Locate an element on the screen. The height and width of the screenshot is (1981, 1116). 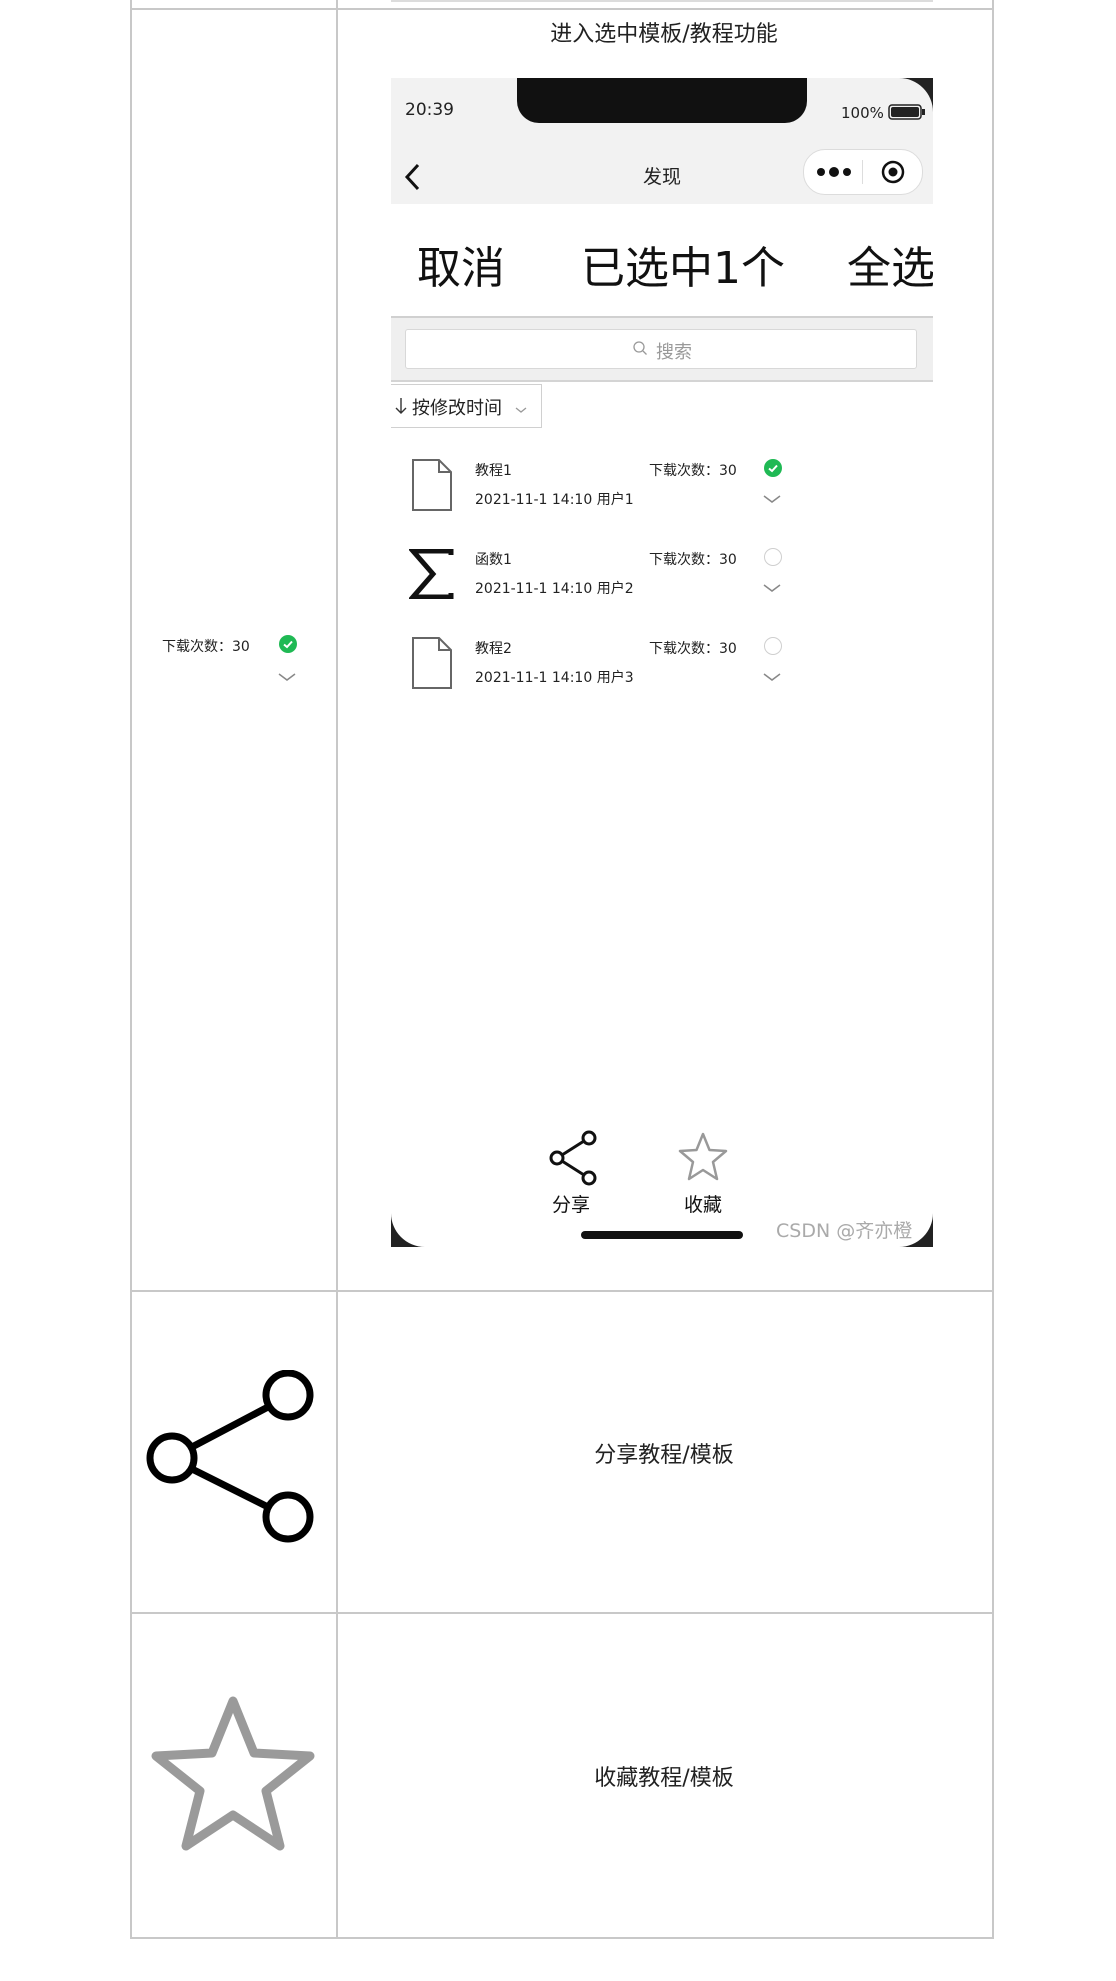
share-action: 分享 is located at coordinates (571, 1173).